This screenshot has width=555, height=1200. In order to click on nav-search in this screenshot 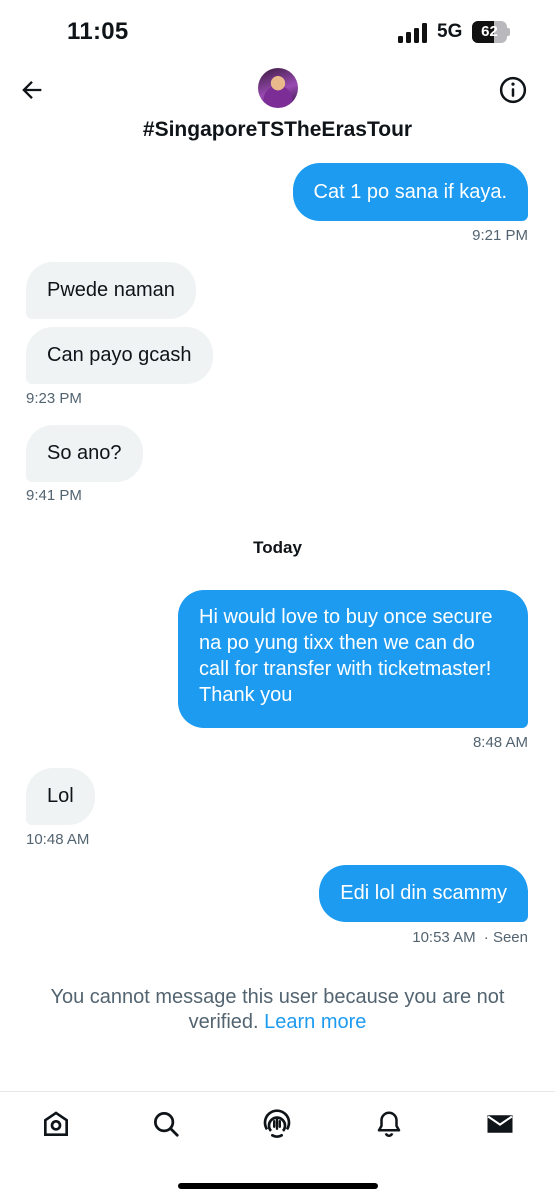, I will do `click(166, 1124)`.